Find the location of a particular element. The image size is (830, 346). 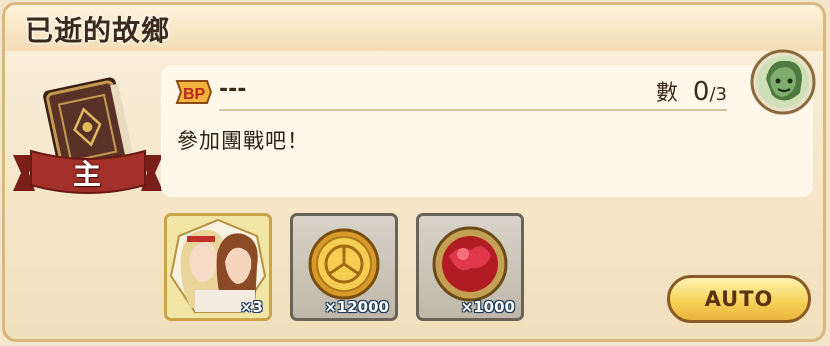

bp-value: --- is located at coordinates (233, 89).